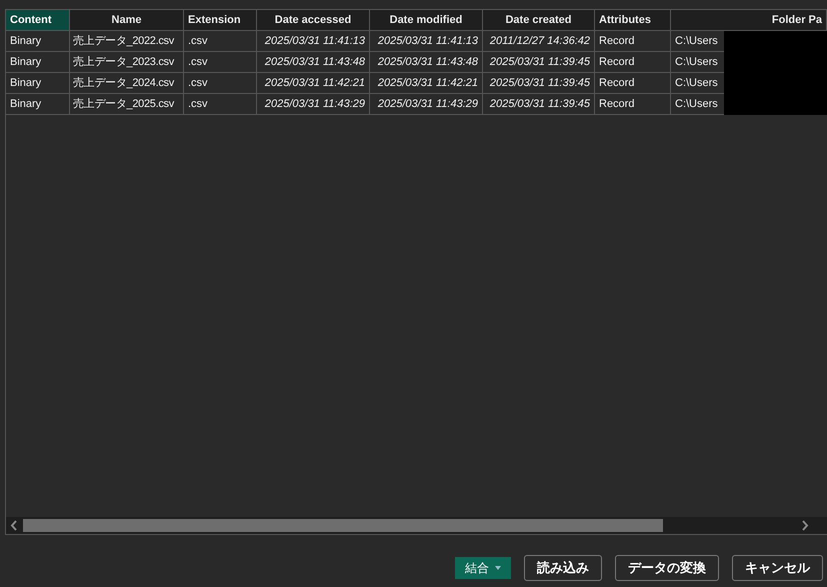 This screenshot has height=587, width=827. What do you see at coordinates (38, 20) in the screenshot?
I see `column-header: Content` at bounding box center [38, 20].